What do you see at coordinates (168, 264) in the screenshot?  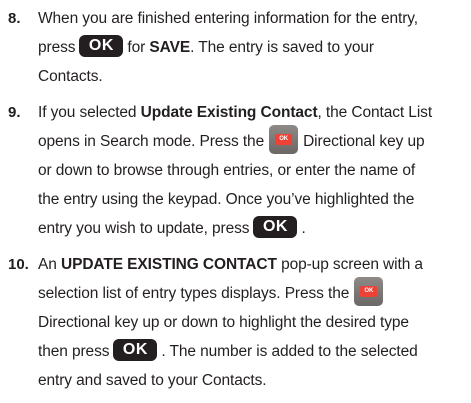 I see `bold-term: UPDATE EXISTING CONTACT` at bounding box center [168, 264].